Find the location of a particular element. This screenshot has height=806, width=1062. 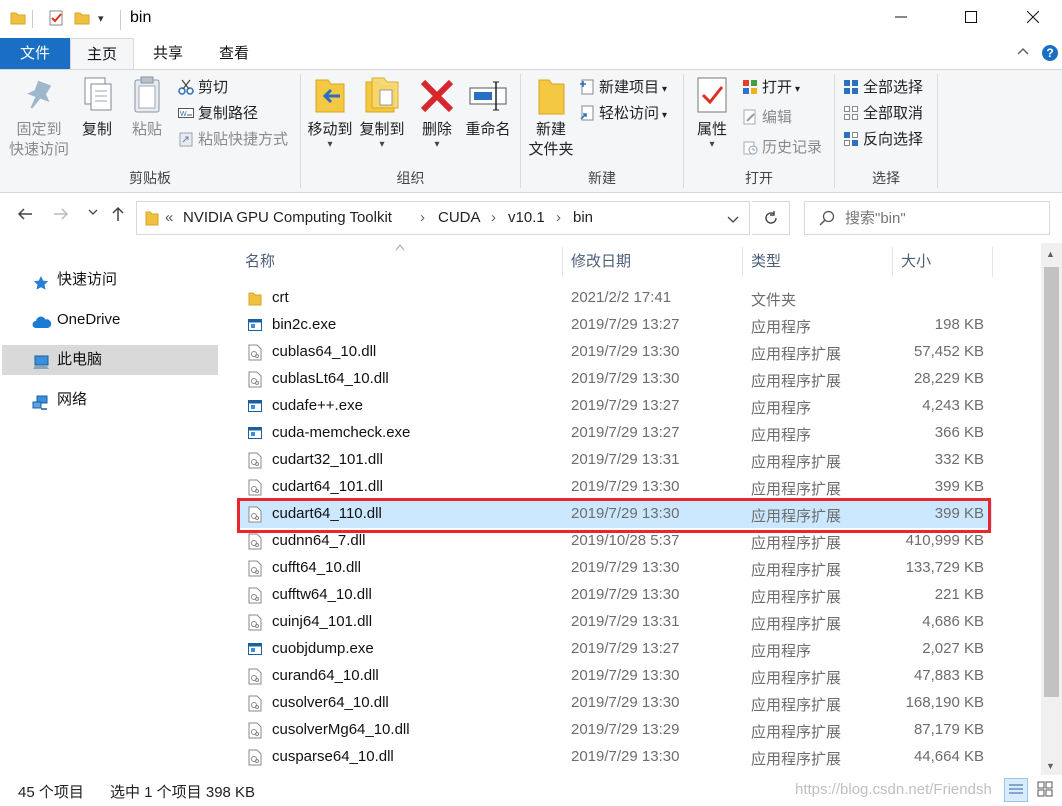

select-none-button: 全部取消 is located at coordinates (883, 114).